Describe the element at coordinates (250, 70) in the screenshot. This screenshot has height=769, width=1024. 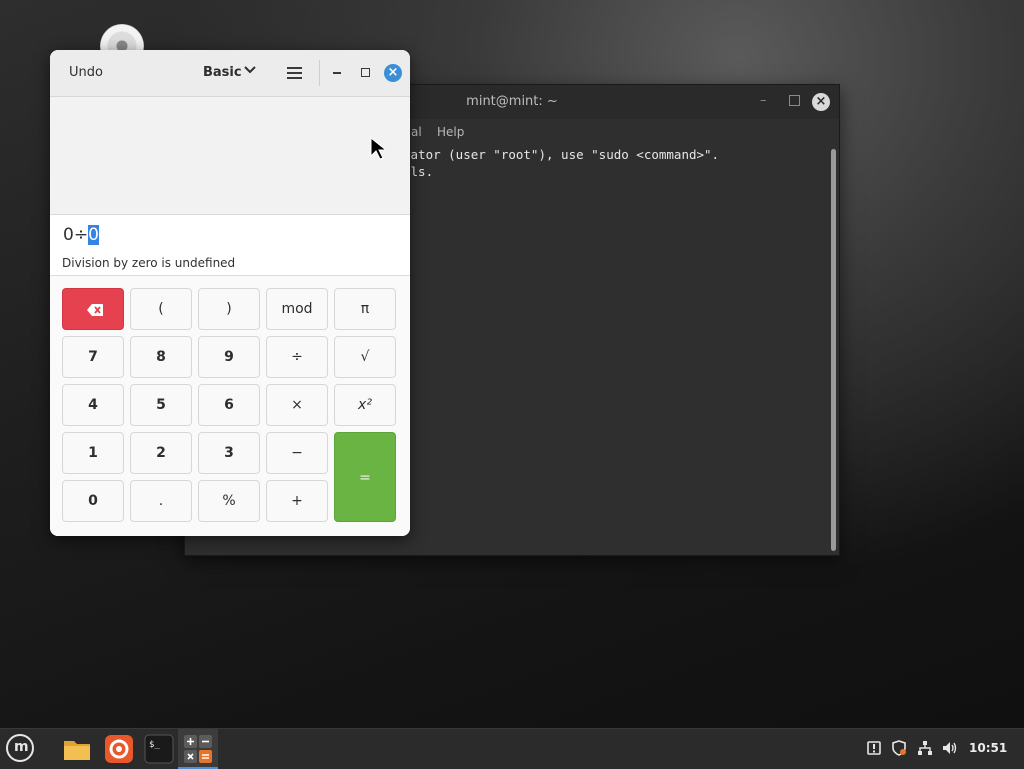
I see `chevron-down-icon` at that location.